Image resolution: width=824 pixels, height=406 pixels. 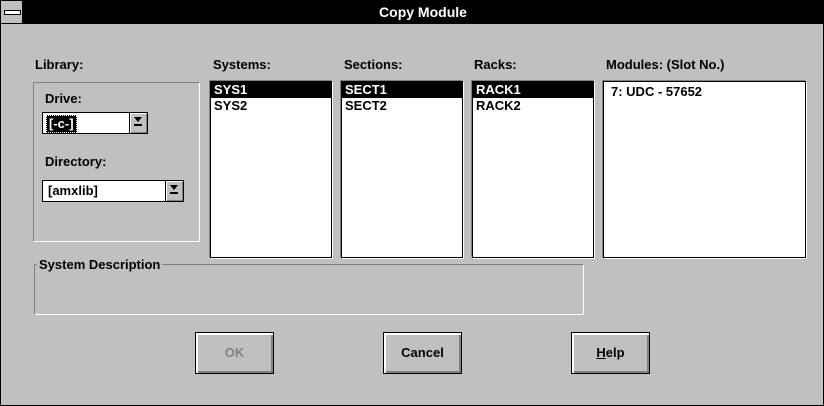 I want to click on racks-item-rack2: RACK2, so click(x=533, y=106).